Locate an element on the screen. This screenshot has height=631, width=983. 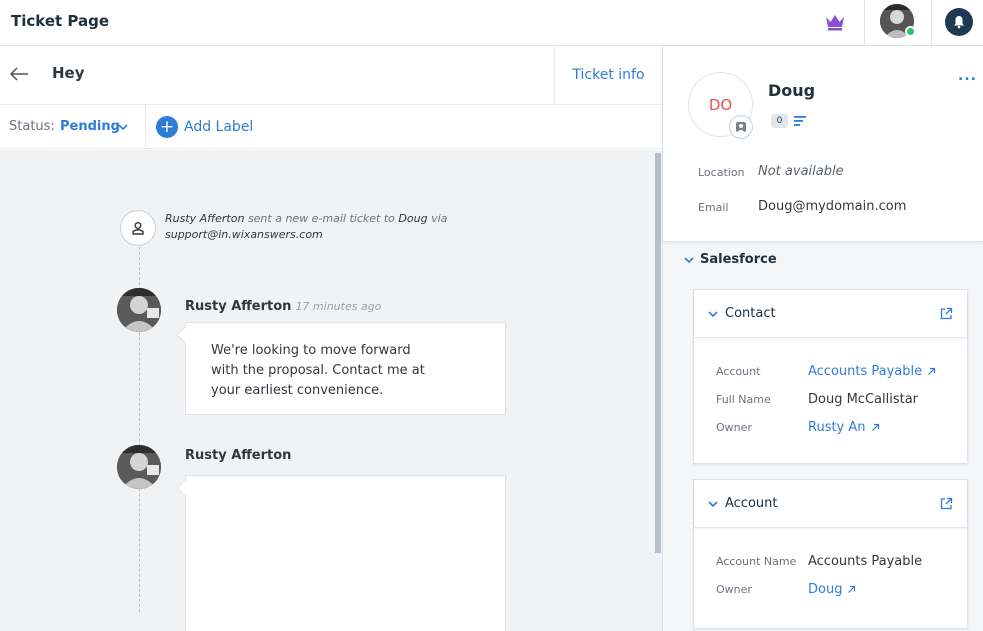
event-via: via is located at coordinates (439, 218).